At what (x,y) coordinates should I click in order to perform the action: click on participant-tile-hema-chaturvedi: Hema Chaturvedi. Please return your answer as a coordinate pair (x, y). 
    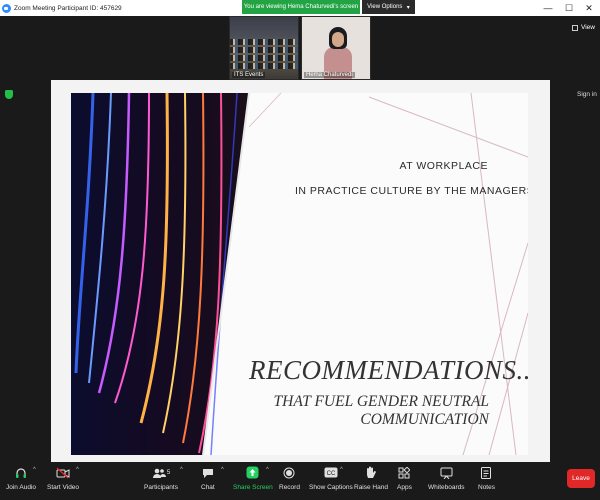
    Looking at the image, I should click on (336, 48).